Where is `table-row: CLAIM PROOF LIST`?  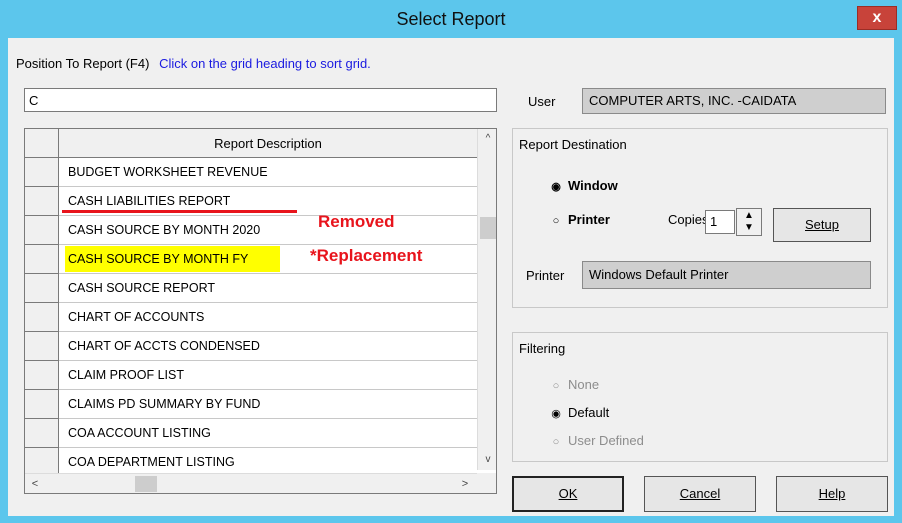 table-row: CLAIM PROOF LIST is located at coordinates (251, 375).